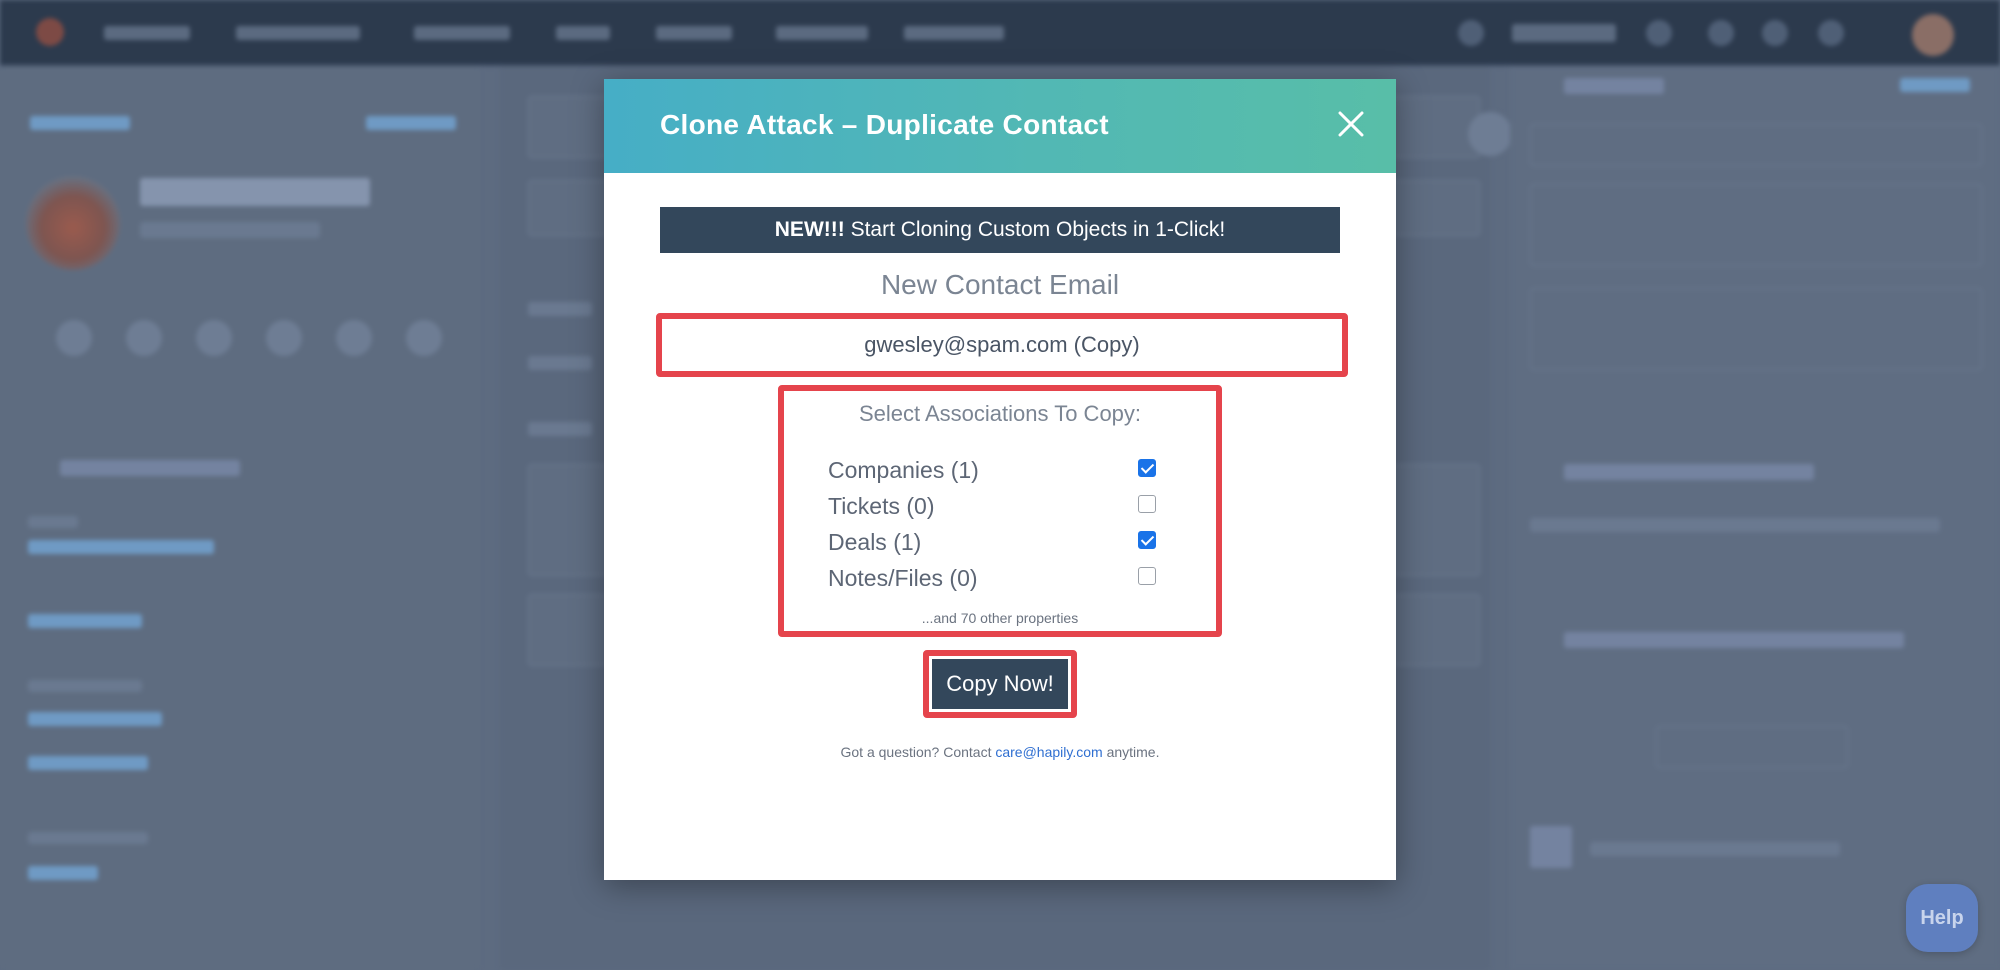 Image resolution: width=2000 pixels, height=970 pixels. What do you see at coordinates (1721, 33) in the screenshot?
I see `help-icon` at bounding box center [1721, 33].